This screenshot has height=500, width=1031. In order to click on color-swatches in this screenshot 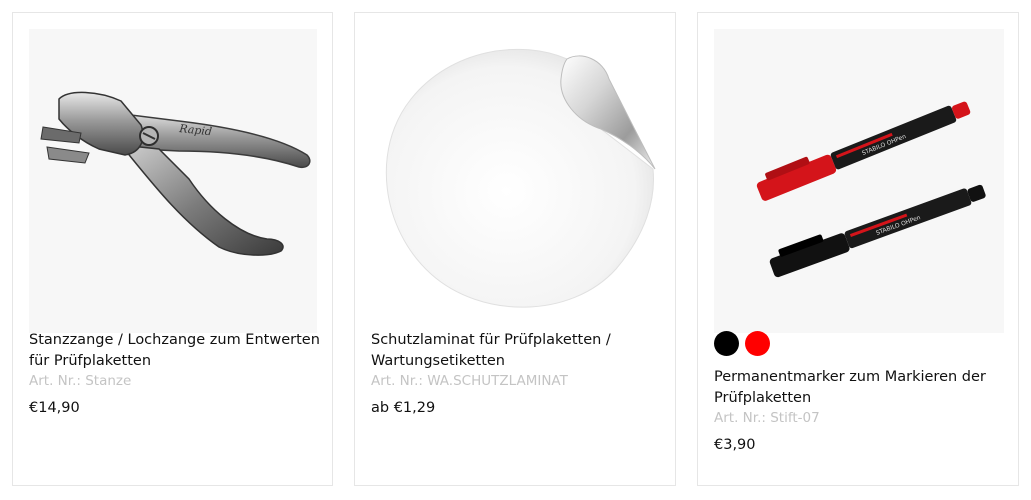, I will do `click(742, 343)`.